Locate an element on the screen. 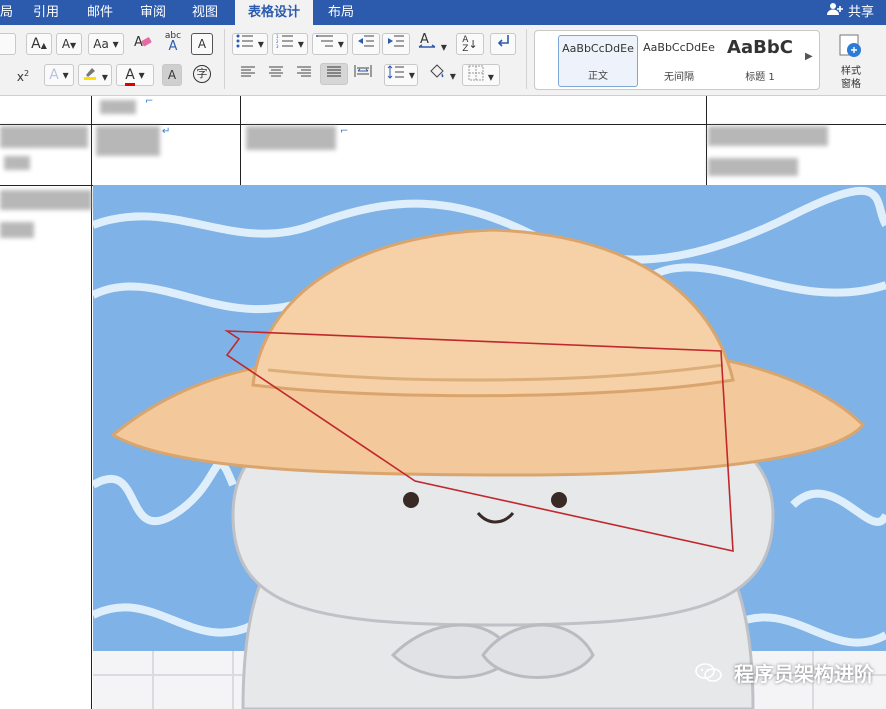 The width and height of the screenshot is (886, 709). enclose-characters-icon: 字 is located at coordinates (202, 74).